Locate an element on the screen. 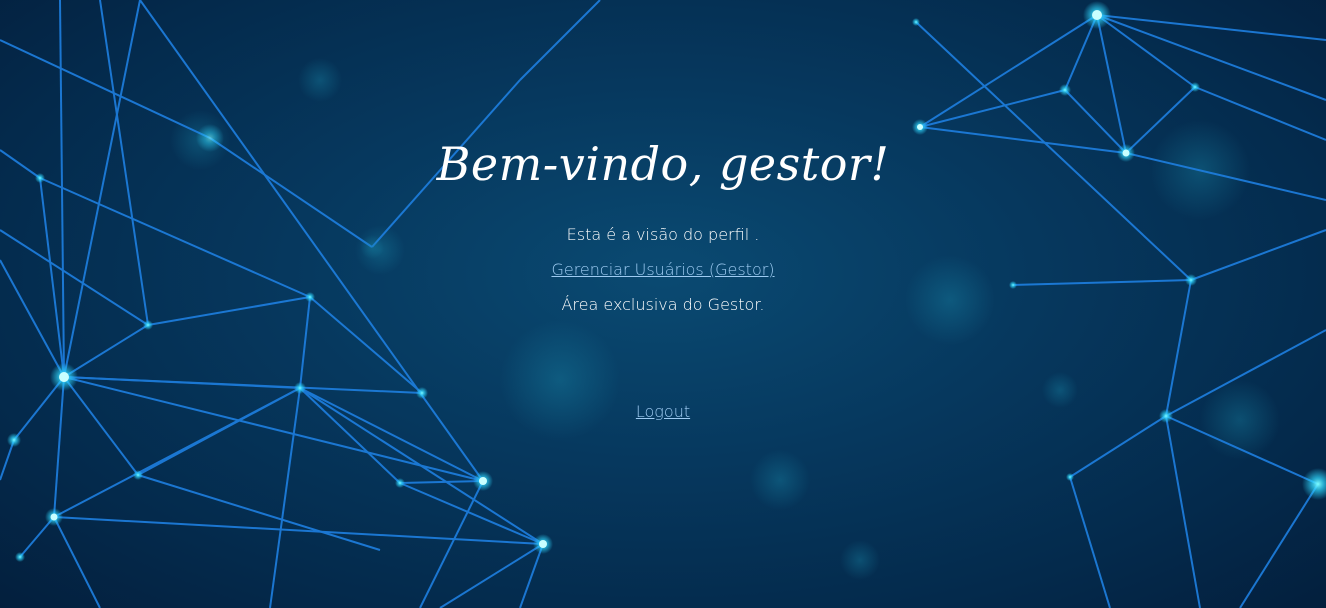 The height and width of the screenshot is (608, 1326). manage-users-link: Gerenciar Usuários (Gestor) is located at coordinates (662, 269).